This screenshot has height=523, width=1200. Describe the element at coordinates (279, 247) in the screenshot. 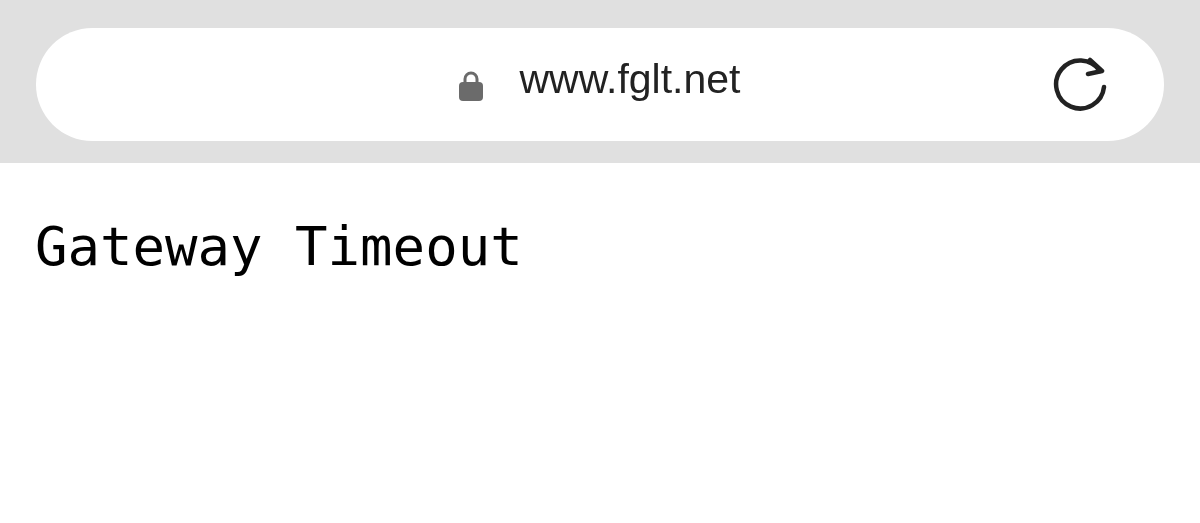

I see `error-message: Gateway Timeout` at that location.